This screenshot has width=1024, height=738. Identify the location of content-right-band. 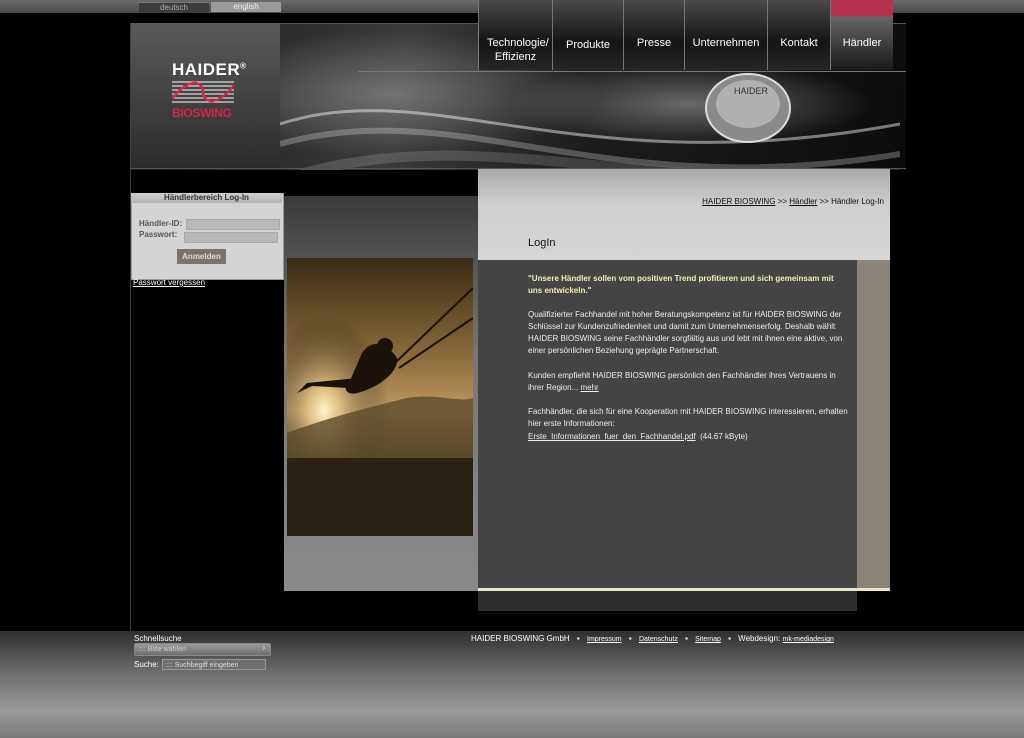
(873, 425).